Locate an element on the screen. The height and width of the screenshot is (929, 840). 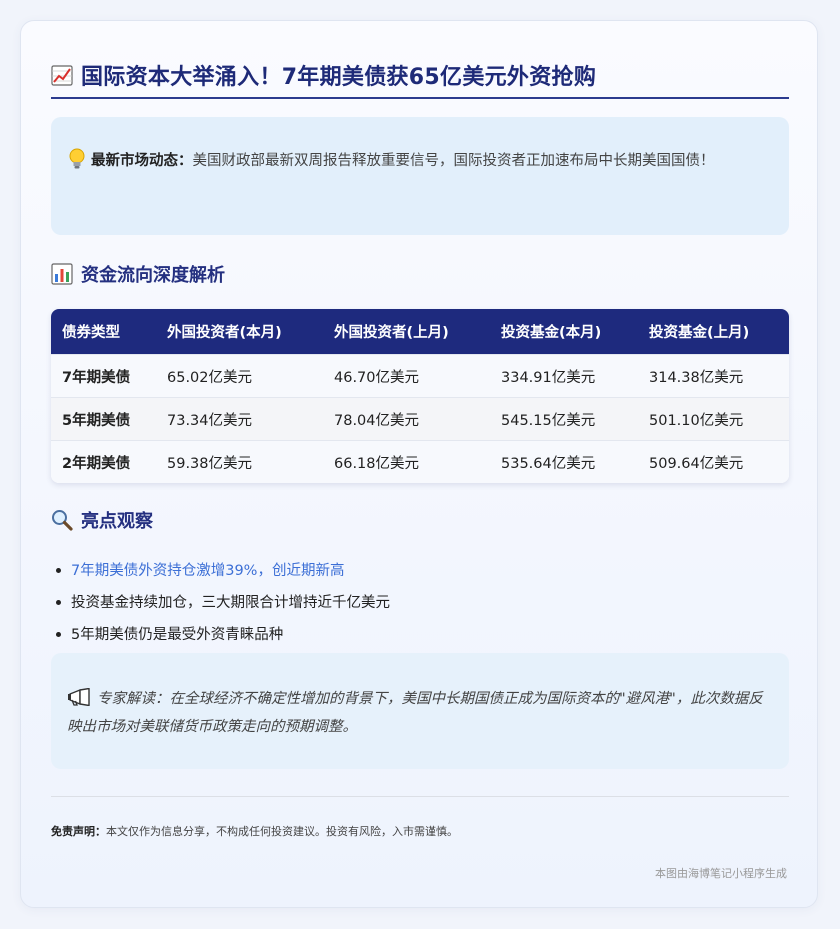
disclaimer-text: 本文仅作为信息分享，不构成任何投资建议。投资有风险，入市需谨慎。 is located at coordinates (282, 831).